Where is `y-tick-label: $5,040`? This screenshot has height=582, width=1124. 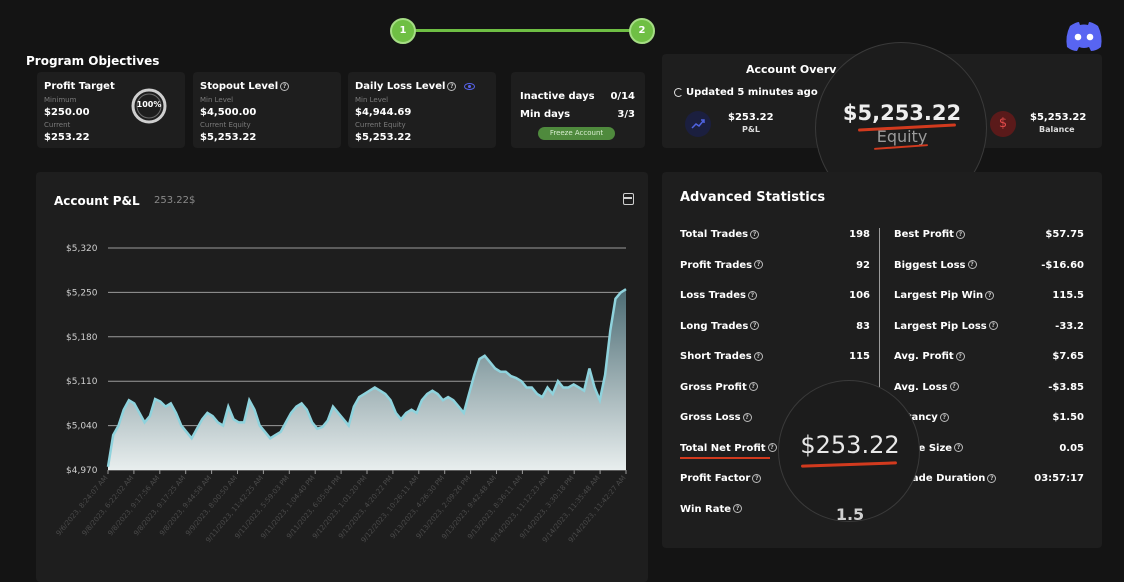 y-tick-label: $5,040 is located at coordinates (82, 427).